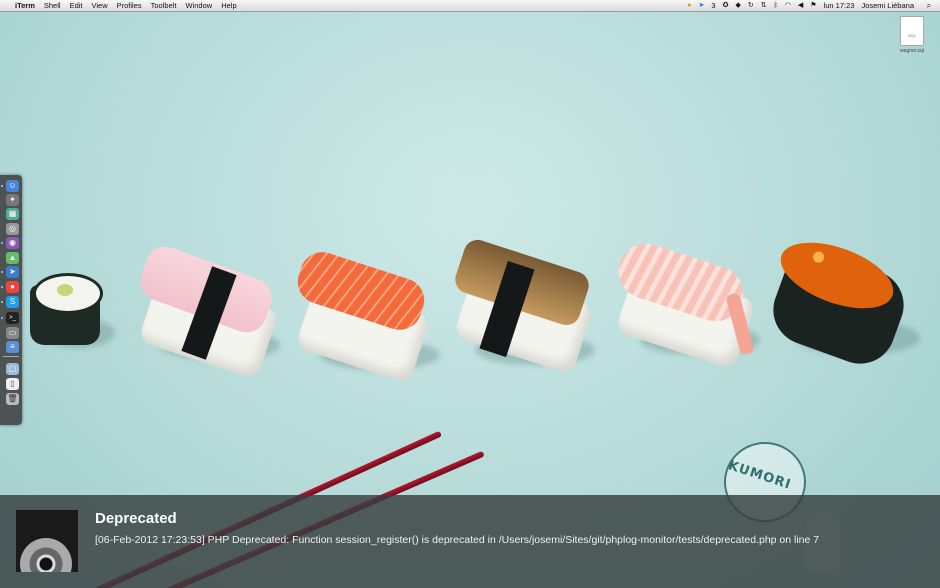 This screenshot has width=940, height=588. Describe the element at coordinates (813, 5) in the screenshot. I see `flag-icon: ⚑` at that location.